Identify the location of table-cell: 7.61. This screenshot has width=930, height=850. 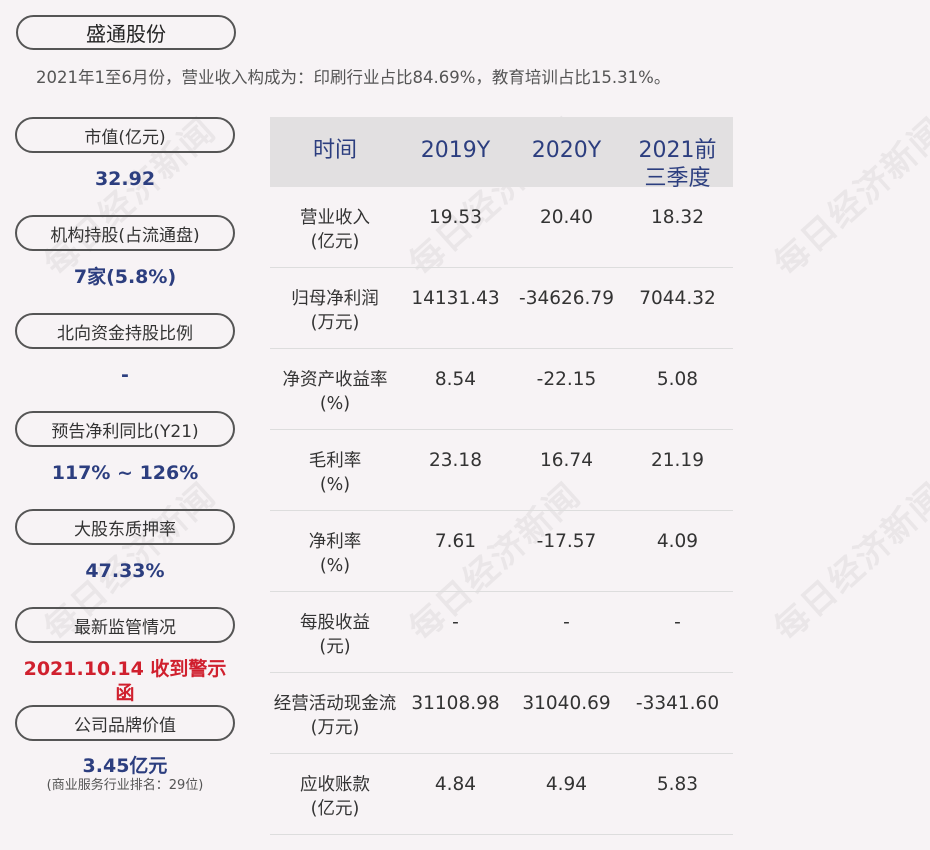
(455, 541).